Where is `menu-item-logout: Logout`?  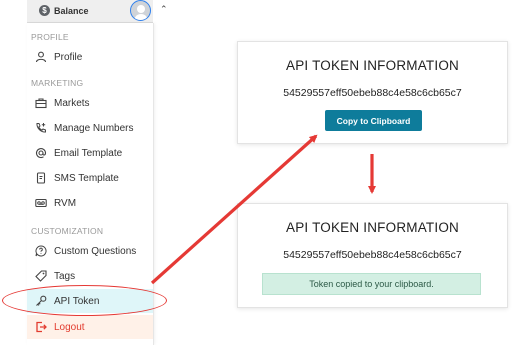
menu-item-logout: Logout is located at coordinates (90, 327).